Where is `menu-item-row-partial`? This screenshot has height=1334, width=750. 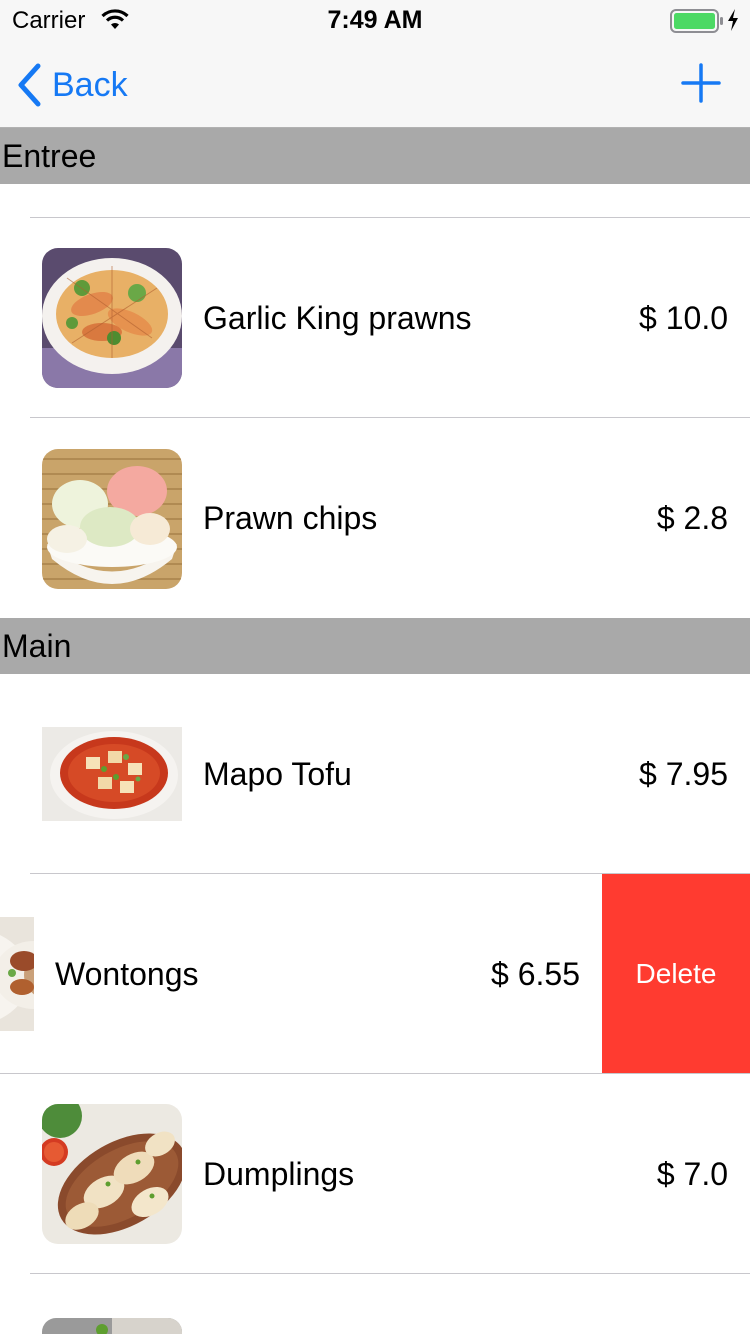
menu-item-row-partial is located at coordinates (375, 1304).